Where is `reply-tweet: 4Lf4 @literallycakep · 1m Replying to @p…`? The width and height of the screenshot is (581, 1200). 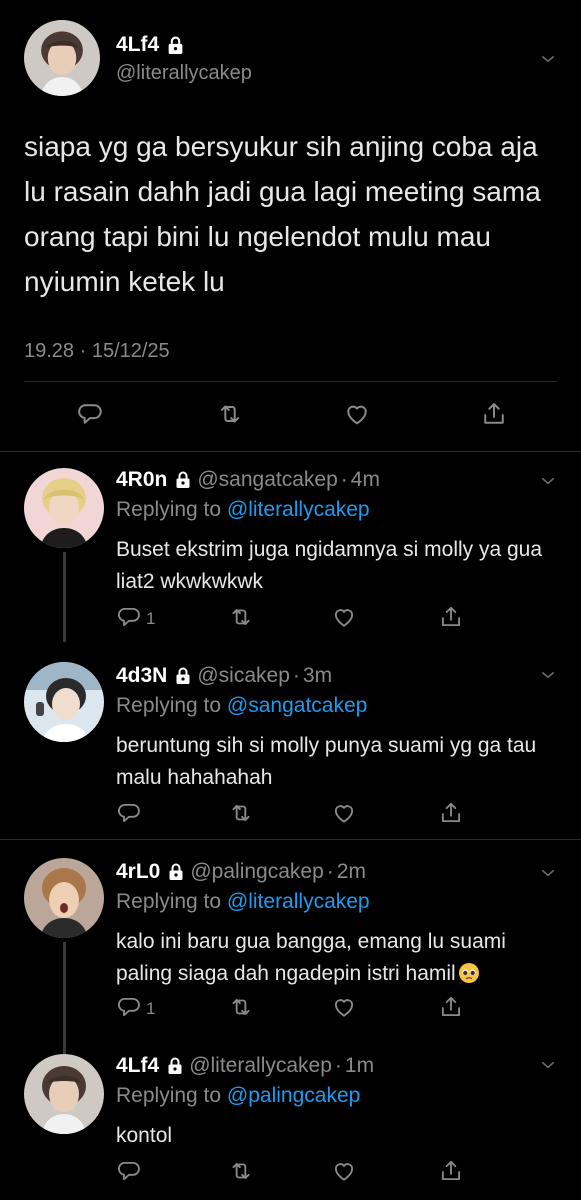
reply-tweet: 4Lf4 @literallycakep · 1m Replying to @p… is located at coordinates (290, 1118).